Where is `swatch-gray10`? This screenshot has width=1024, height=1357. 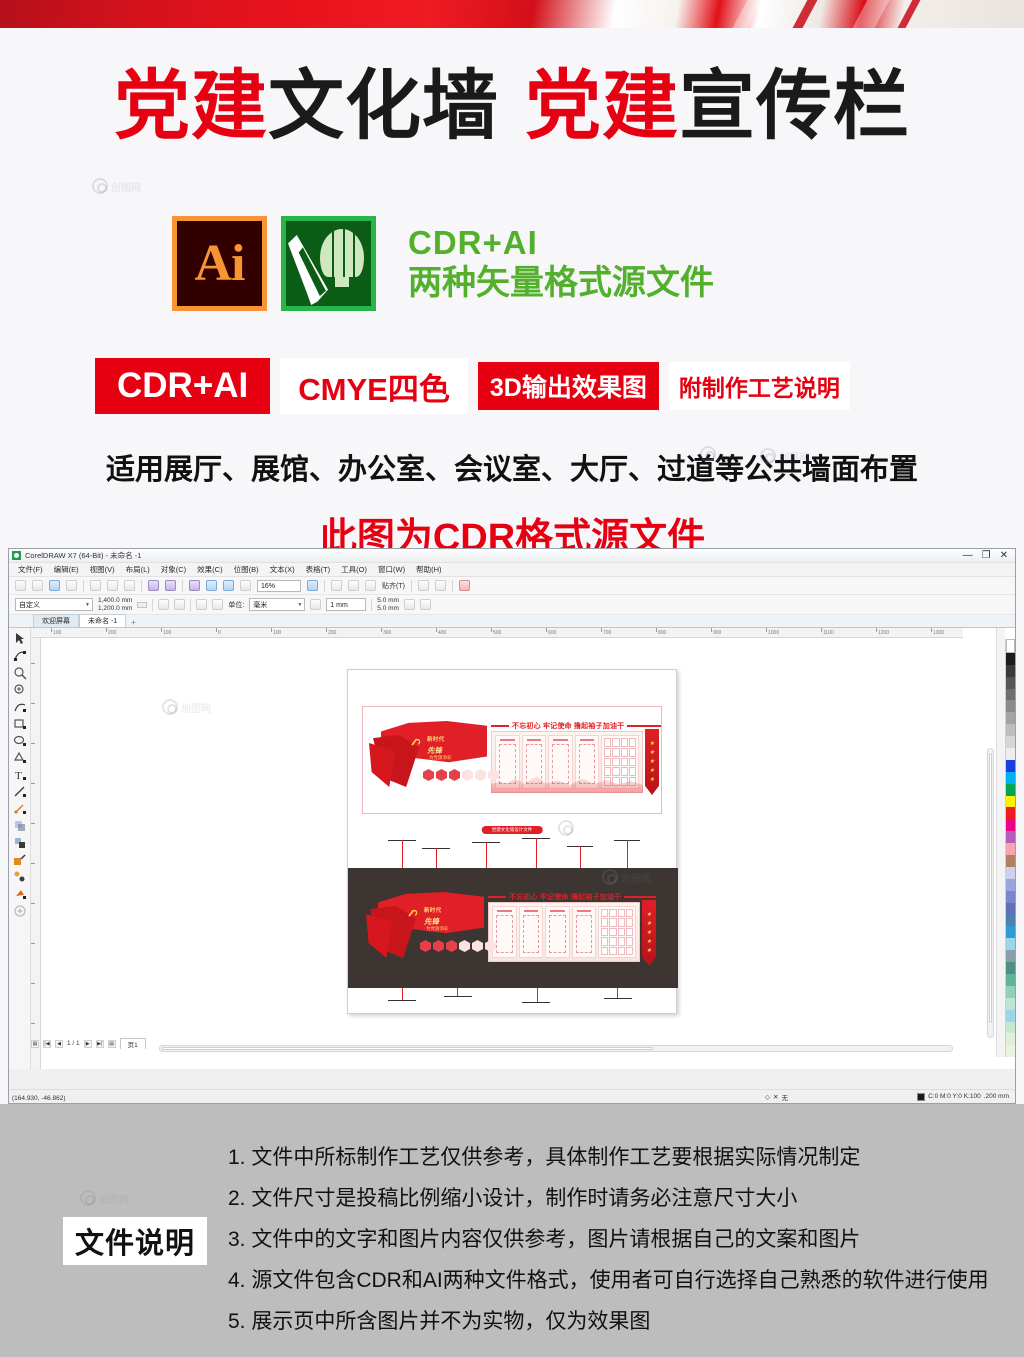
swatch-gray10 is located at coordinates (1010, 754).